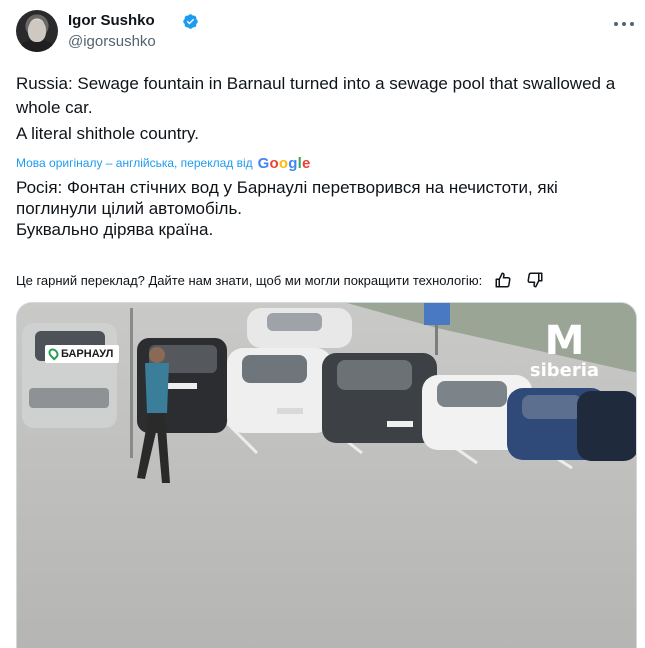 This screenshot has height=648, width=645. I want to click on translated-line: Буквально дірява країна., so click(115, 229).